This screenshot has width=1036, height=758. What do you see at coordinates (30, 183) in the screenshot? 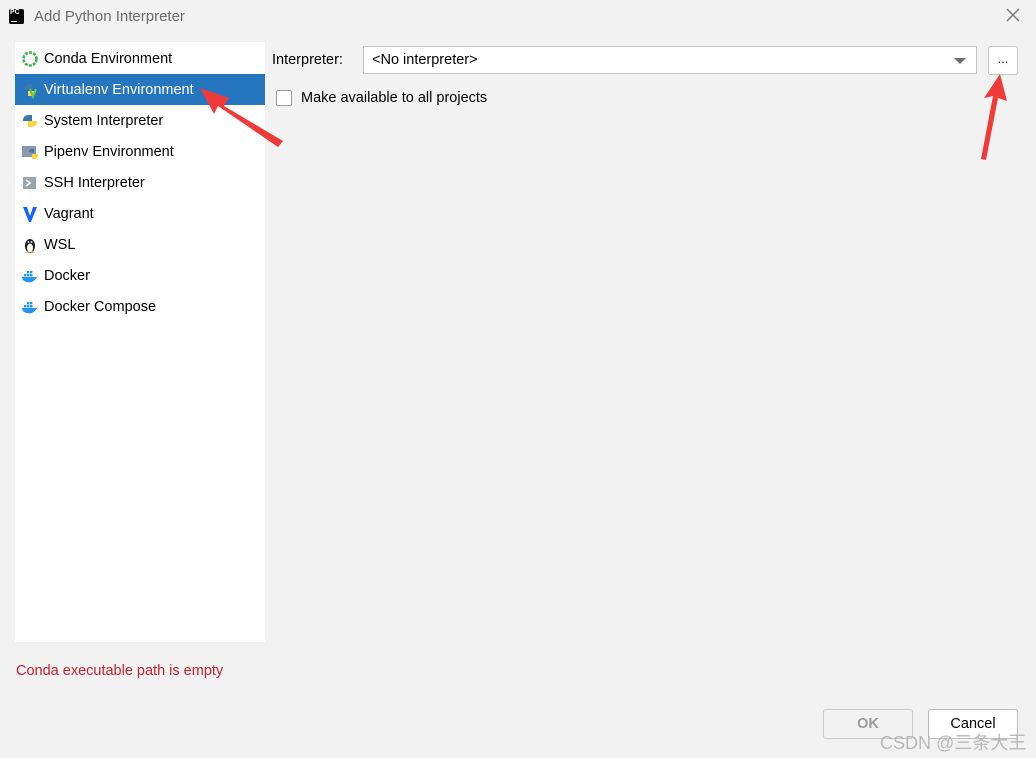
I see `ssh-icon` at bounding box center [30, 183].